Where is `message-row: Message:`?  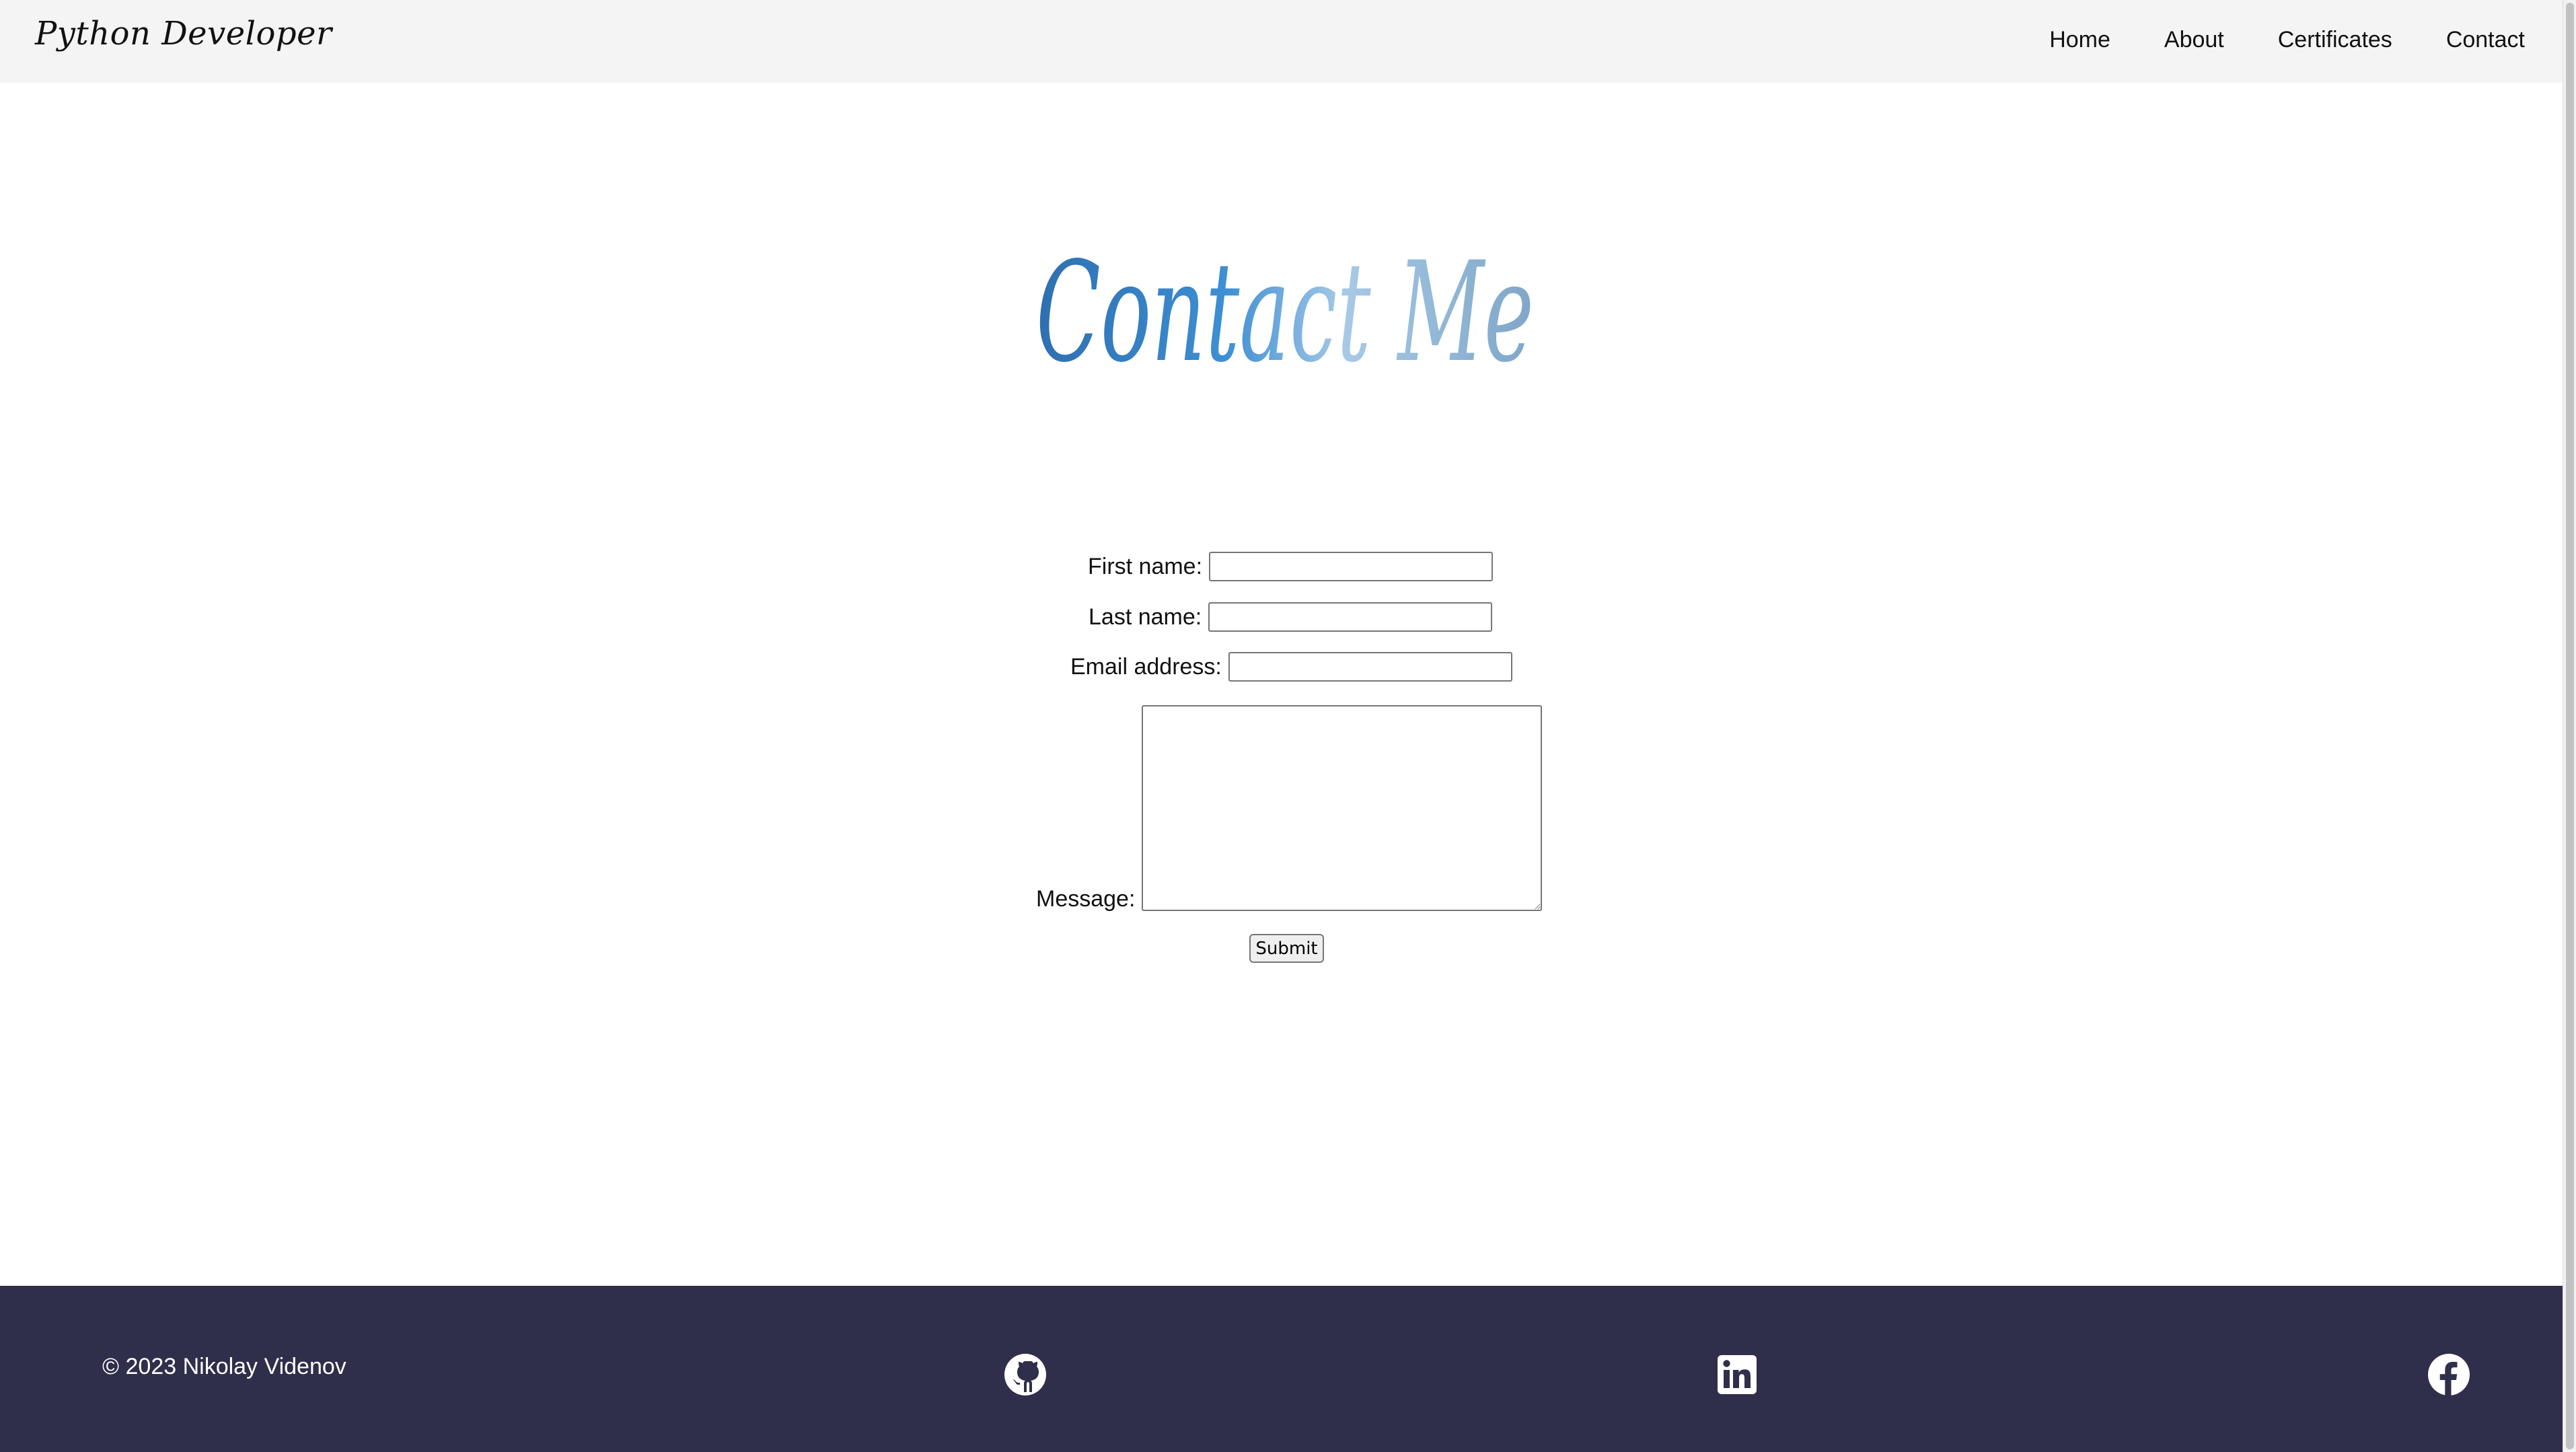 message-row: Message: is located at coordinates (1289, 808).